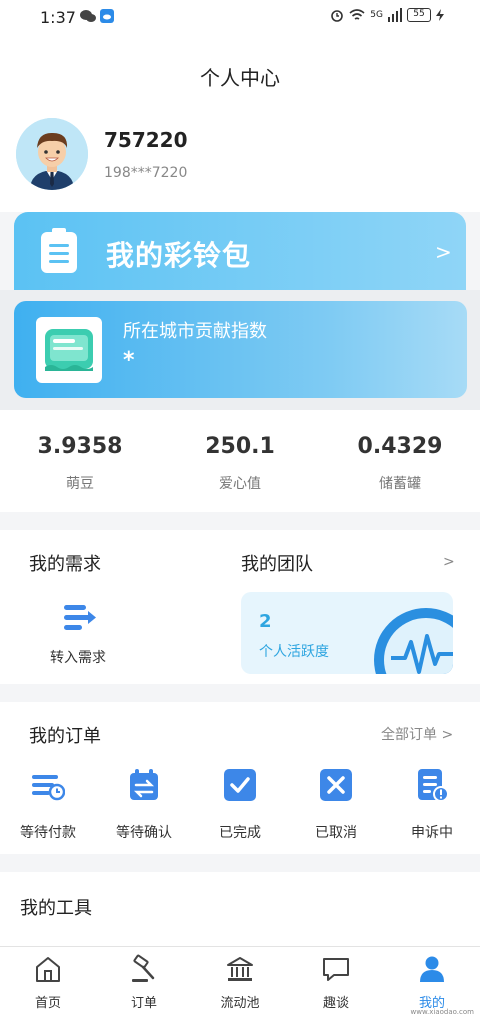 This screenshot has width=480, height=1024. Describe the element at coordinates (129, 360) in the screenshot. I see `city-index-value: *` at that location.